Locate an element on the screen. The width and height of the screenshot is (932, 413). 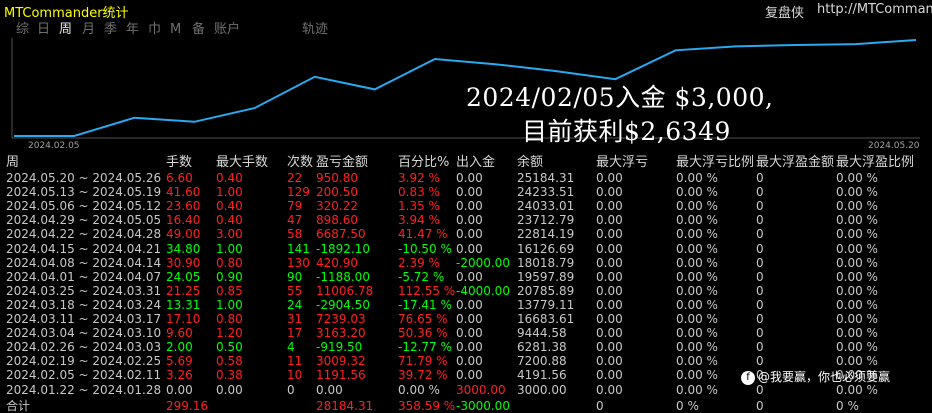
cell-balance: 20785.89 is located at coordinates (546, 290).